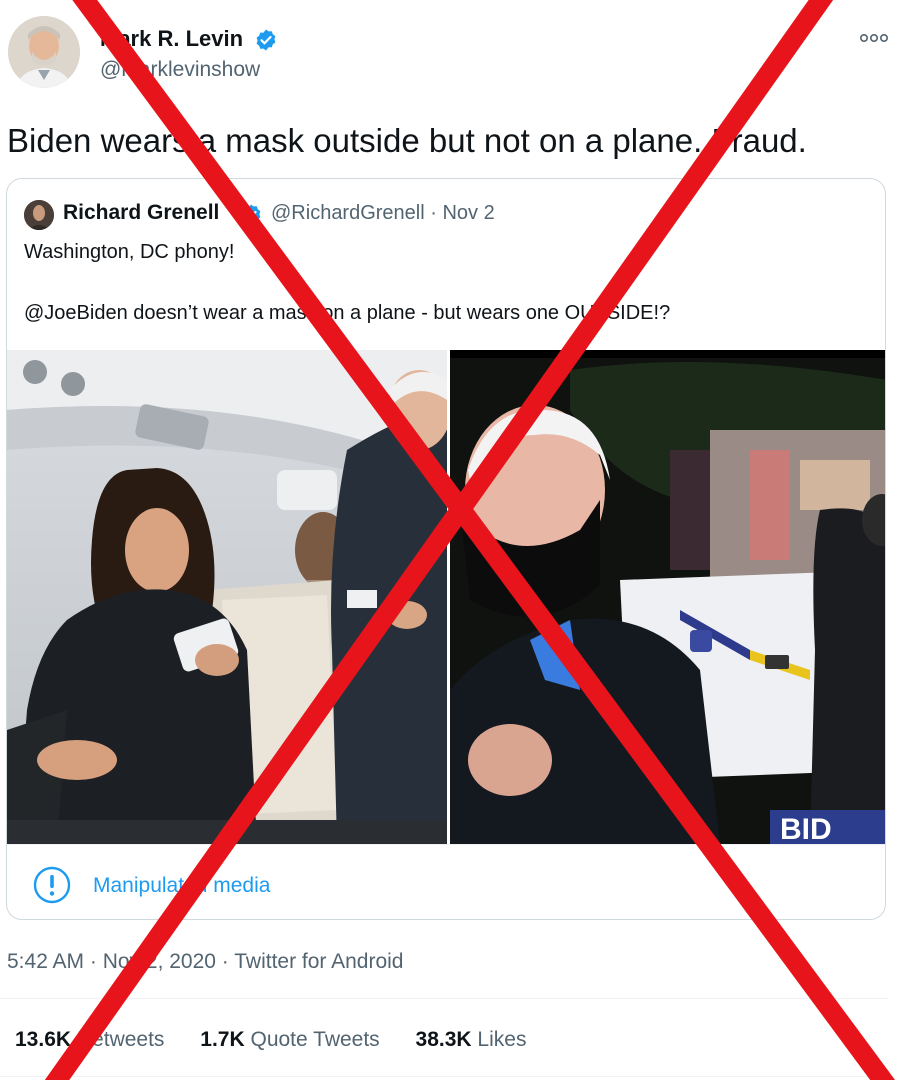  Describe the element at coordinates (171, 39) in the screenshot. I see `author-name: Mark R. Levin` at that location.